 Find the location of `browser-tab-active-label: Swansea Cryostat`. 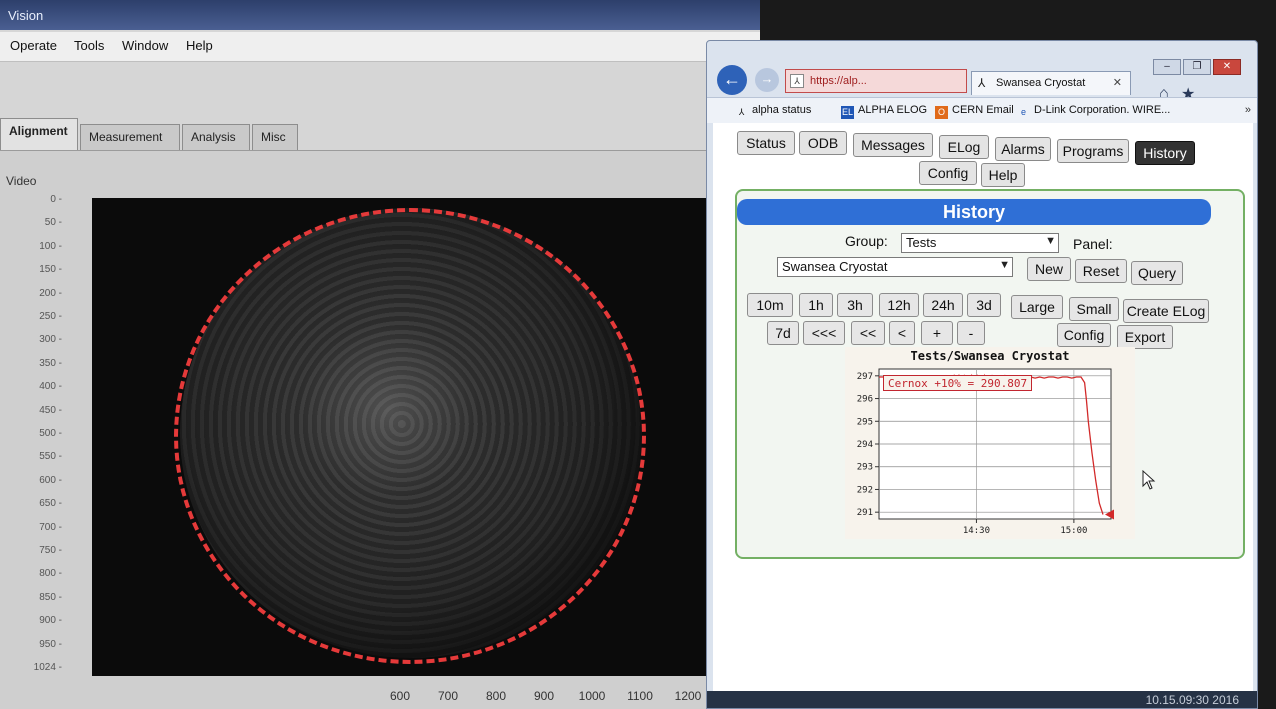

browser-tab-active-label: Swansea Cryostat is located at coordinates (1041, 83).